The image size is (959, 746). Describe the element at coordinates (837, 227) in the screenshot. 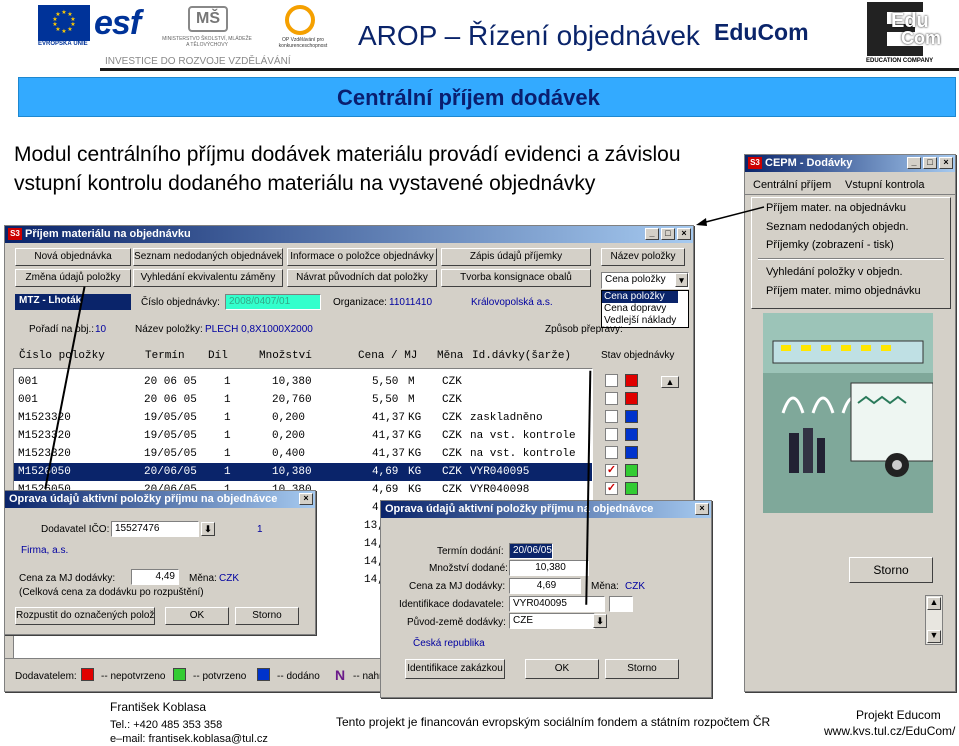

I see `menu-item-seznam-nedodanych: Seznam nedodaných objedn.` at that location.